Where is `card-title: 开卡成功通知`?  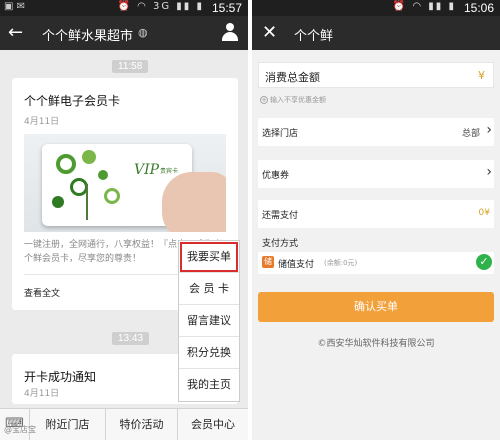 card-title: 开卡成功通知 is located at coordinates (60, 377).